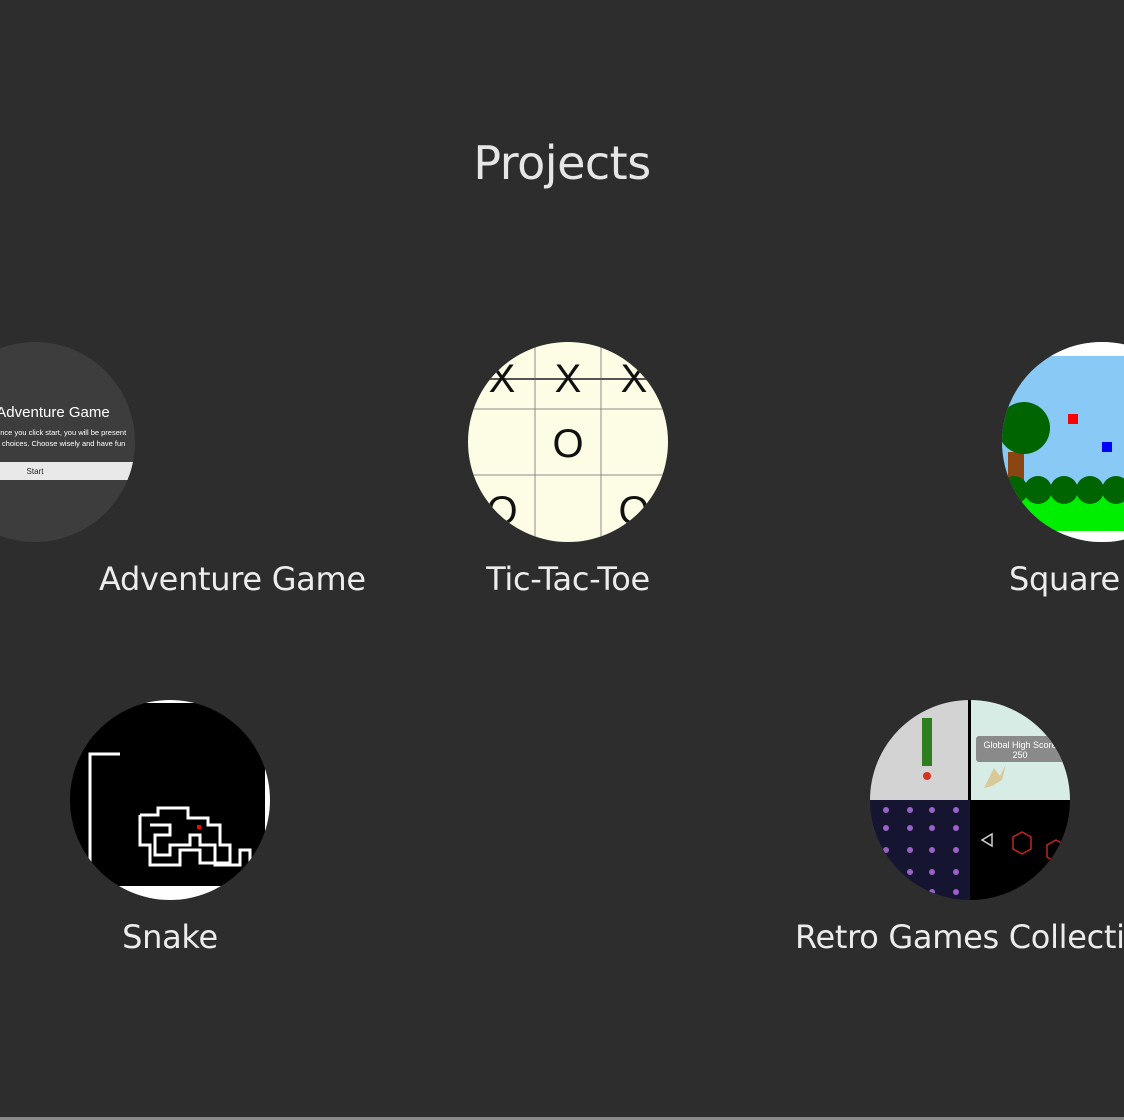 Image resolution: width=1124 pixels, height=1120 pixels. What do you see at coordinates (502, 379) in the screenshot?
I see `ttt-cell-1: X` at bounding box center [502, 379].